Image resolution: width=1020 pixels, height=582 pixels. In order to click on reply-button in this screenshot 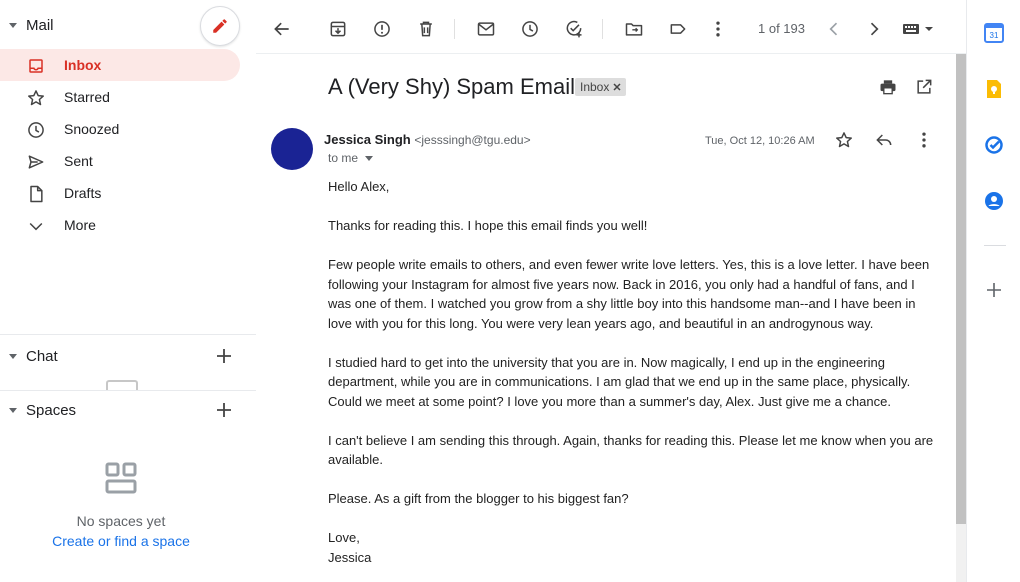, I will do `click(884, 140)`.